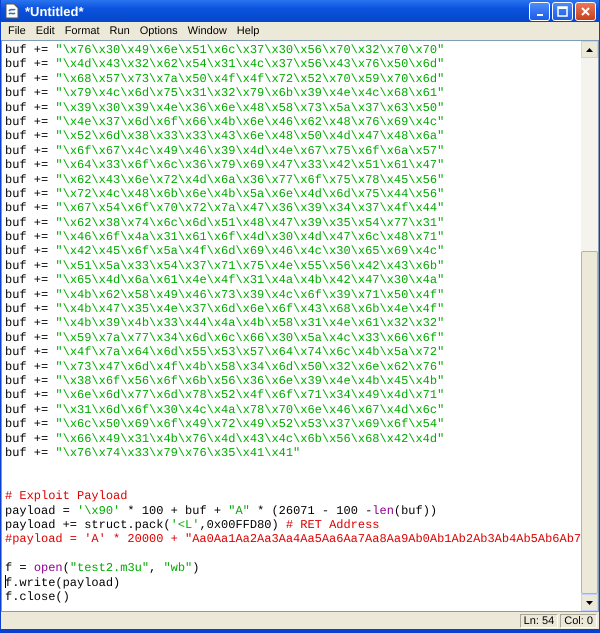 This screenshot has height=633, width=600. Describe the element at coordinates (249, 64) in the screenshot. I see `string-literal: "\x4d\x43\x32\x62\x54\x31\x4c\x37\x56\x43\x76\x50\x6d"` at that location.